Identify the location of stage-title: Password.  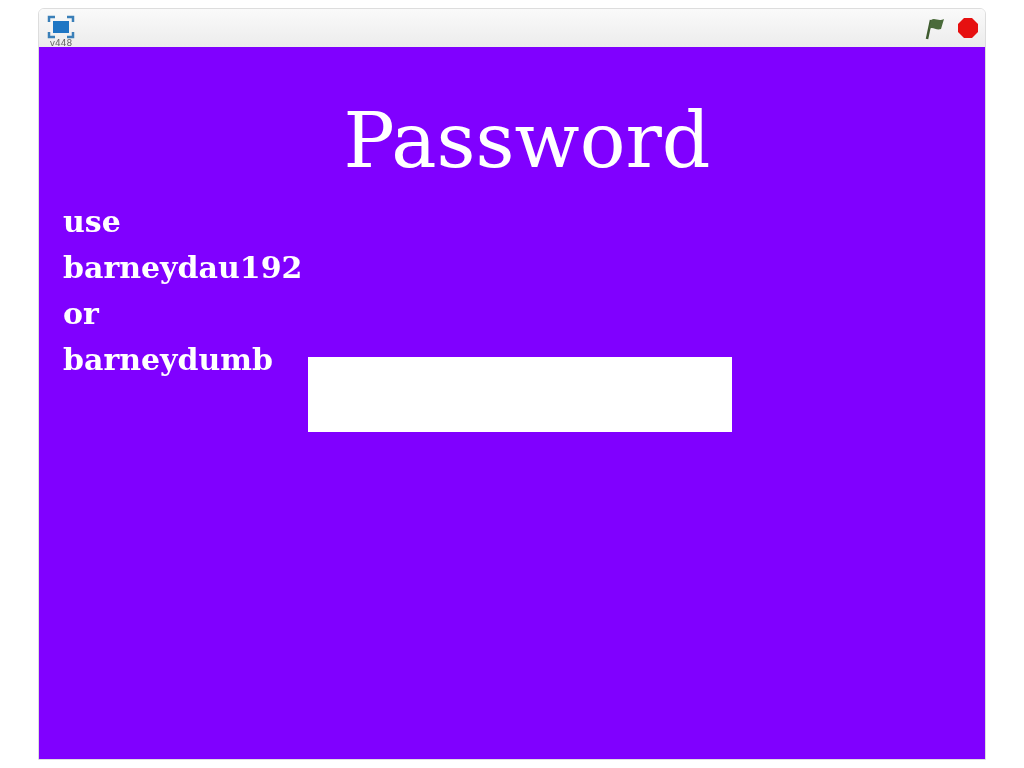
(527, 141).